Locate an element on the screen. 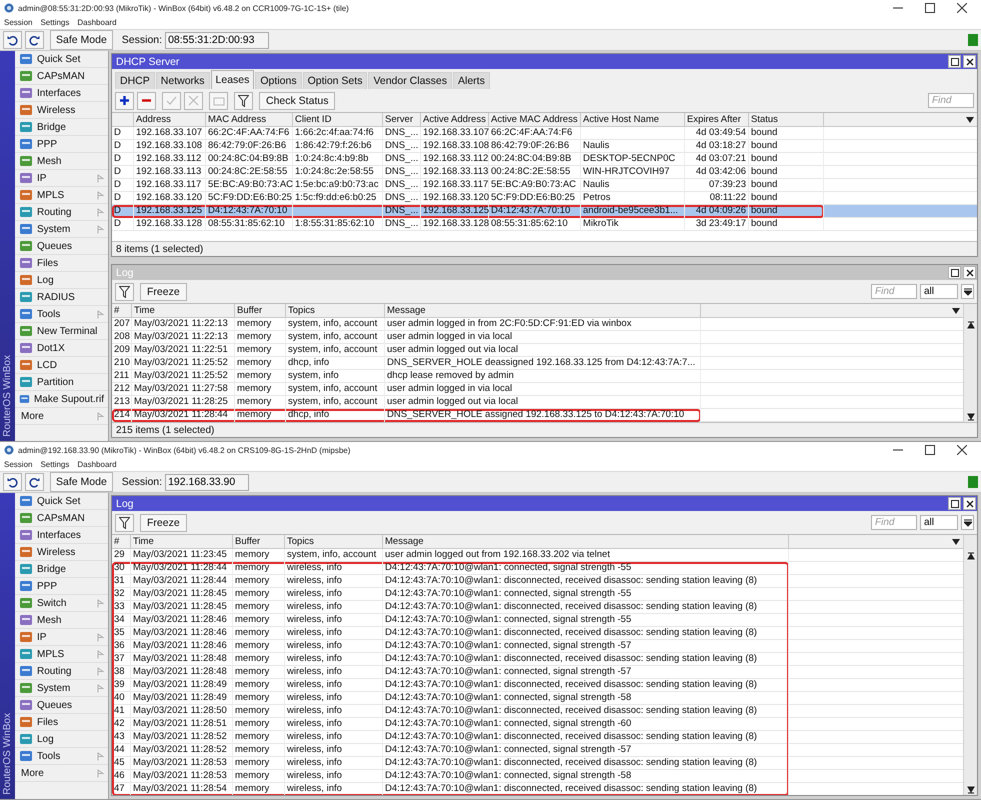 This screenshot has width=981, height=800. menu-item: Dashboard is located at coordinates (97, 464).